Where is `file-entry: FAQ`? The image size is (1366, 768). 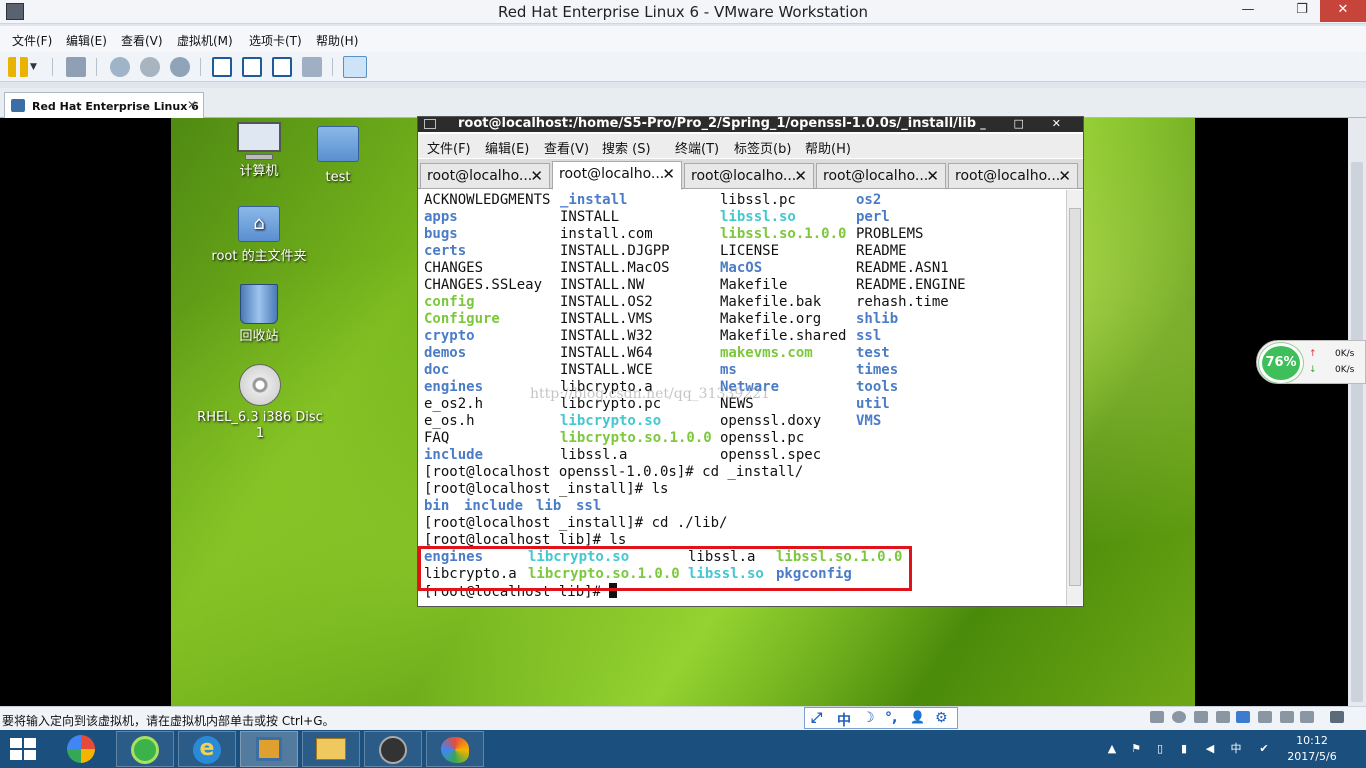
file-entry: FAQ is located at coordinates (437, 438).